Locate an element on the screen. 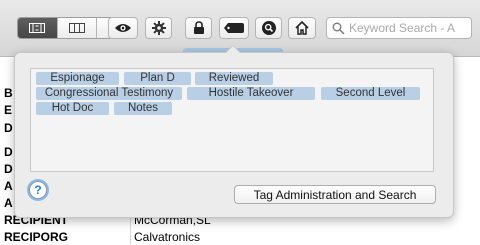 The width and height of the screenshot is (480, 245). eye-icon is located at coordinates (123, 28).